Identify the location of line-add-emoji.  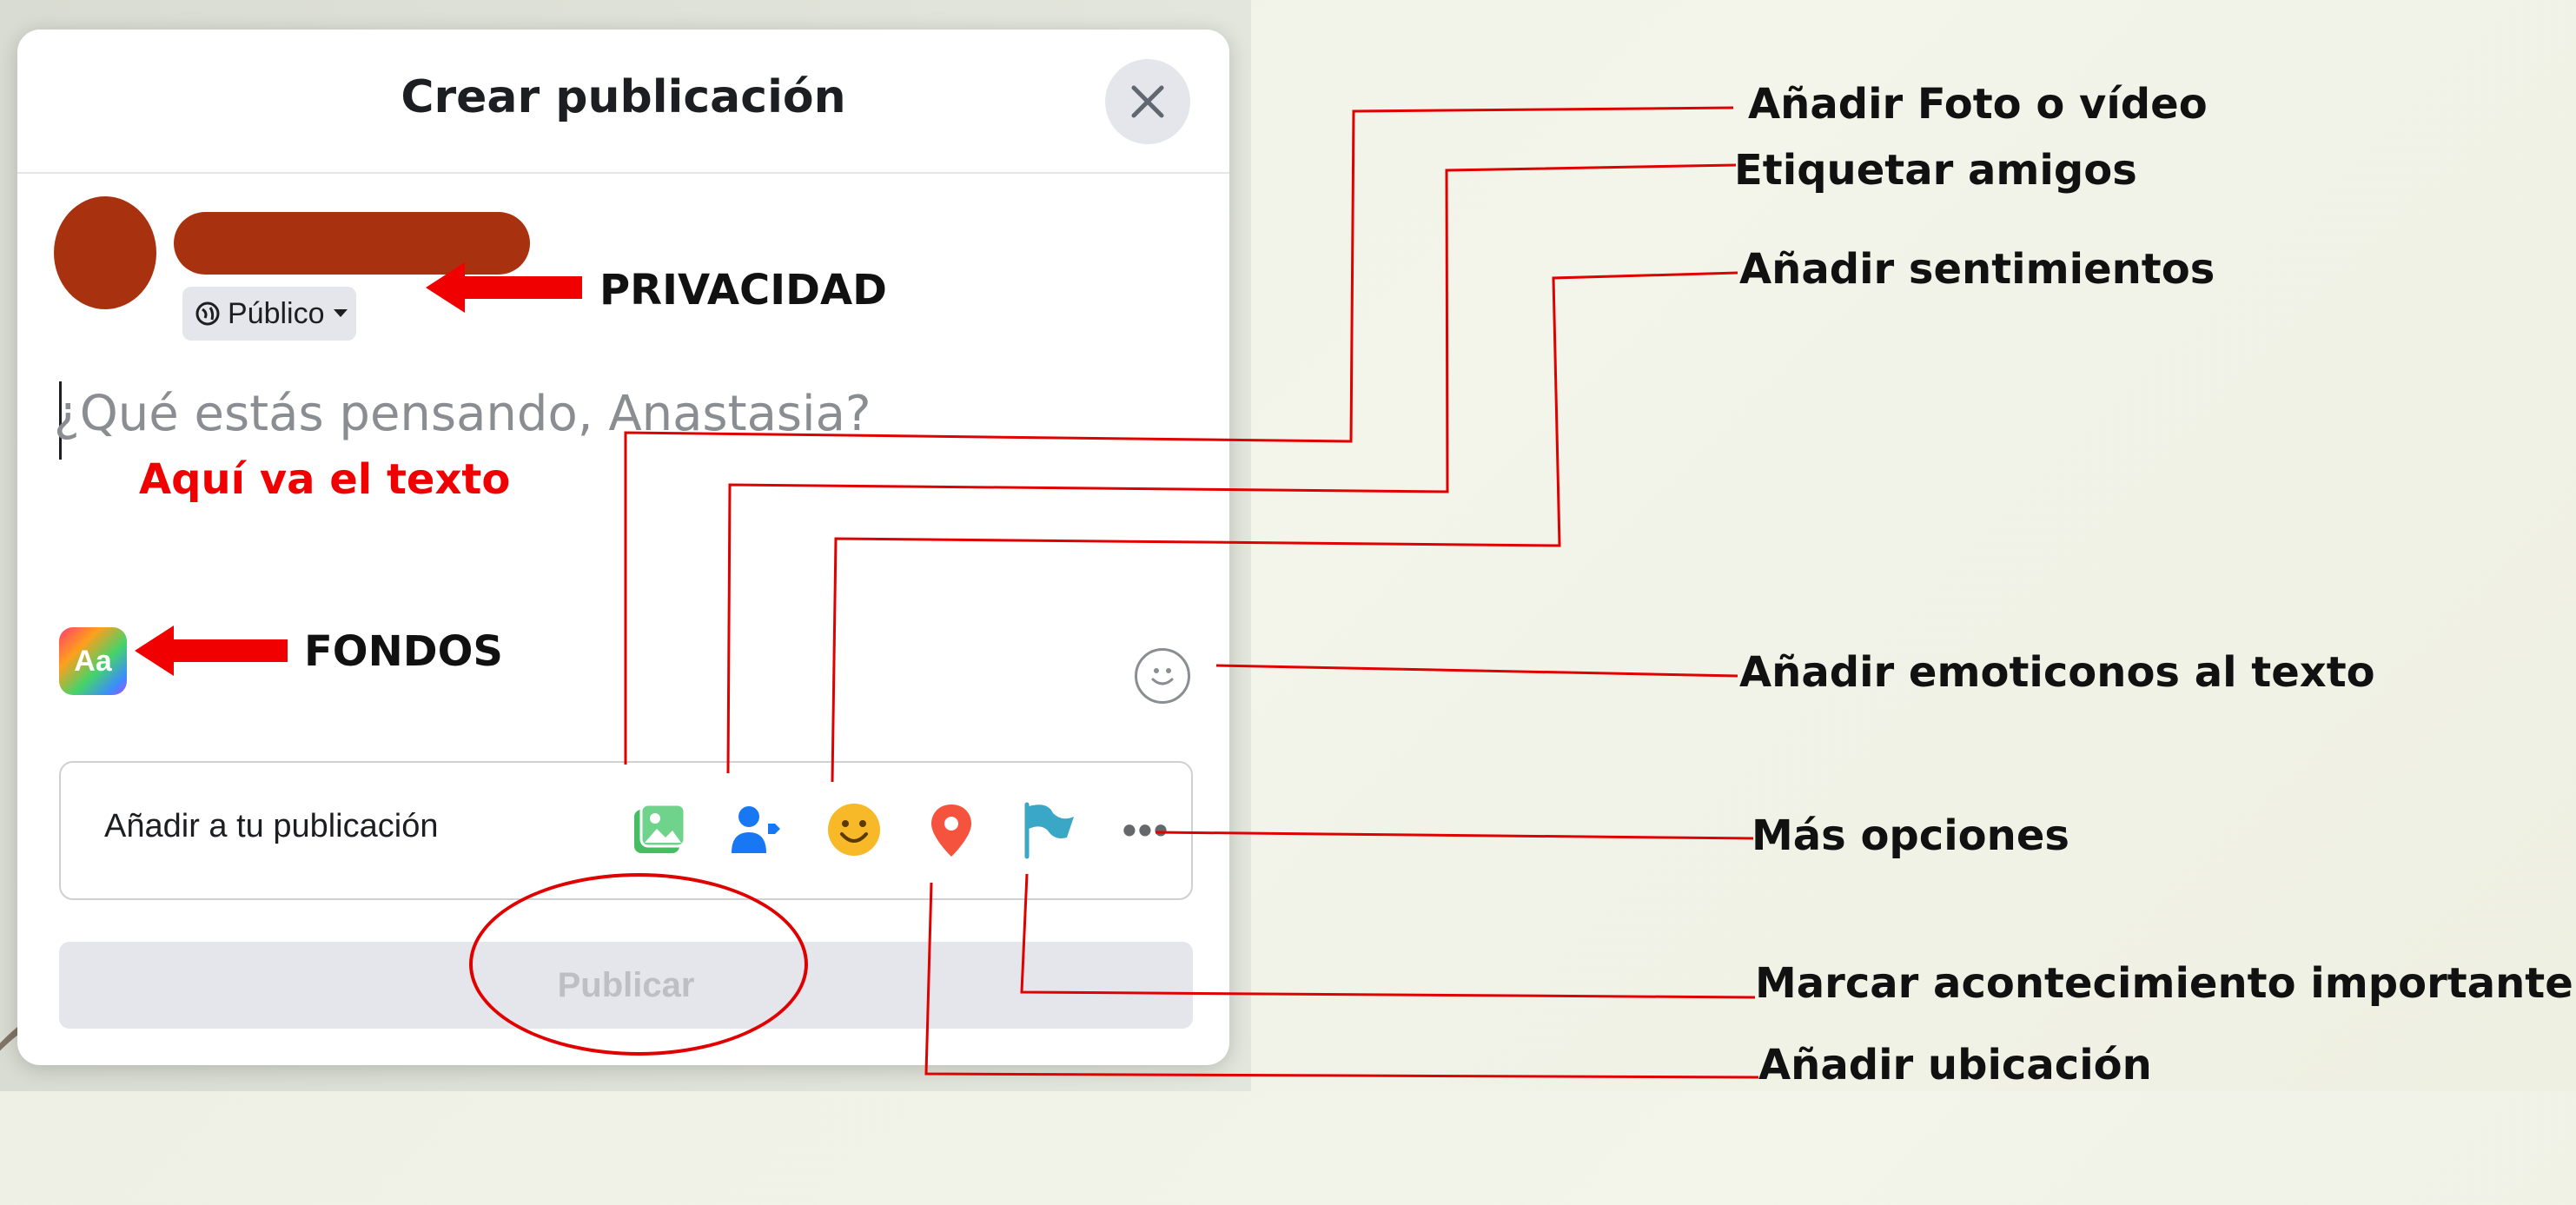
(1476, 671).